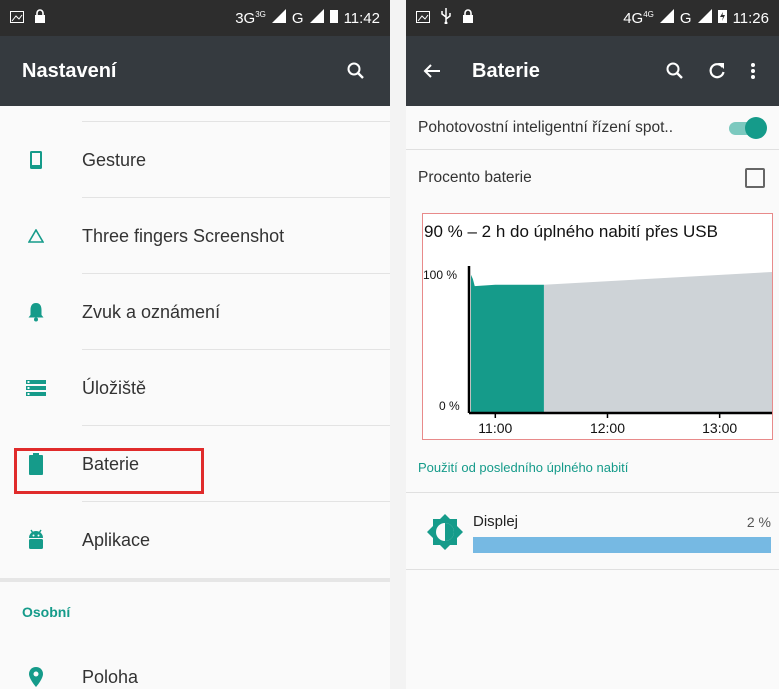 Image resolution: width=779 pixels, height=689 pixels. Describe the element at coordinates (195, 665) in the screenshot. I see `settings-item-location: Poloha` at that location.